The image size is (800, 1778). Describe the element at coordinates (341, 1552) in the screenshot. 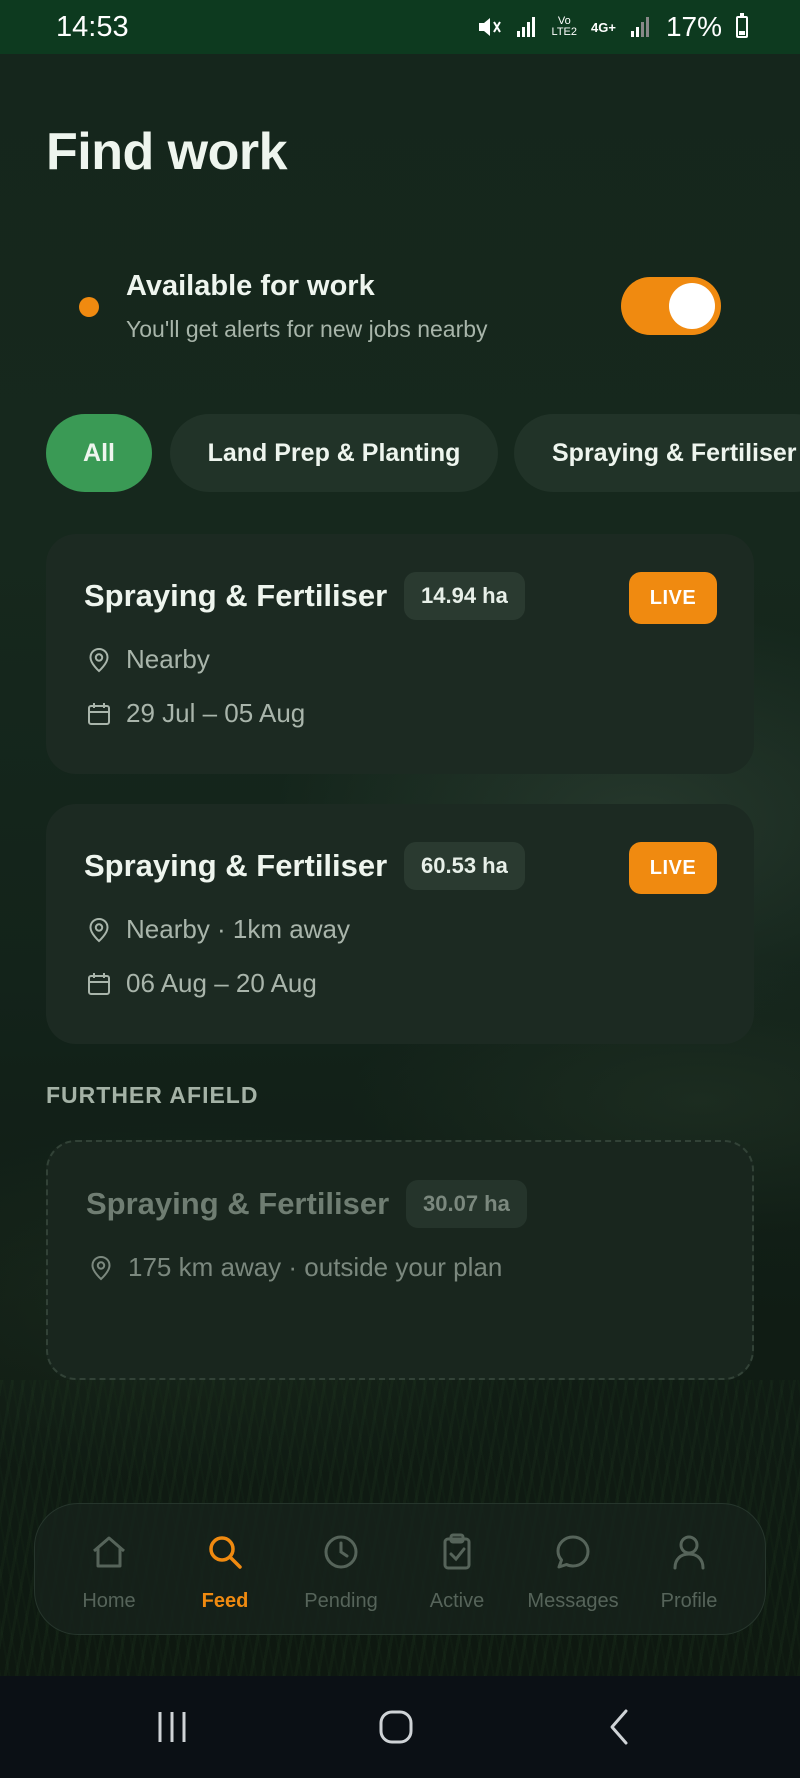

I see `clock-icon` at that location.